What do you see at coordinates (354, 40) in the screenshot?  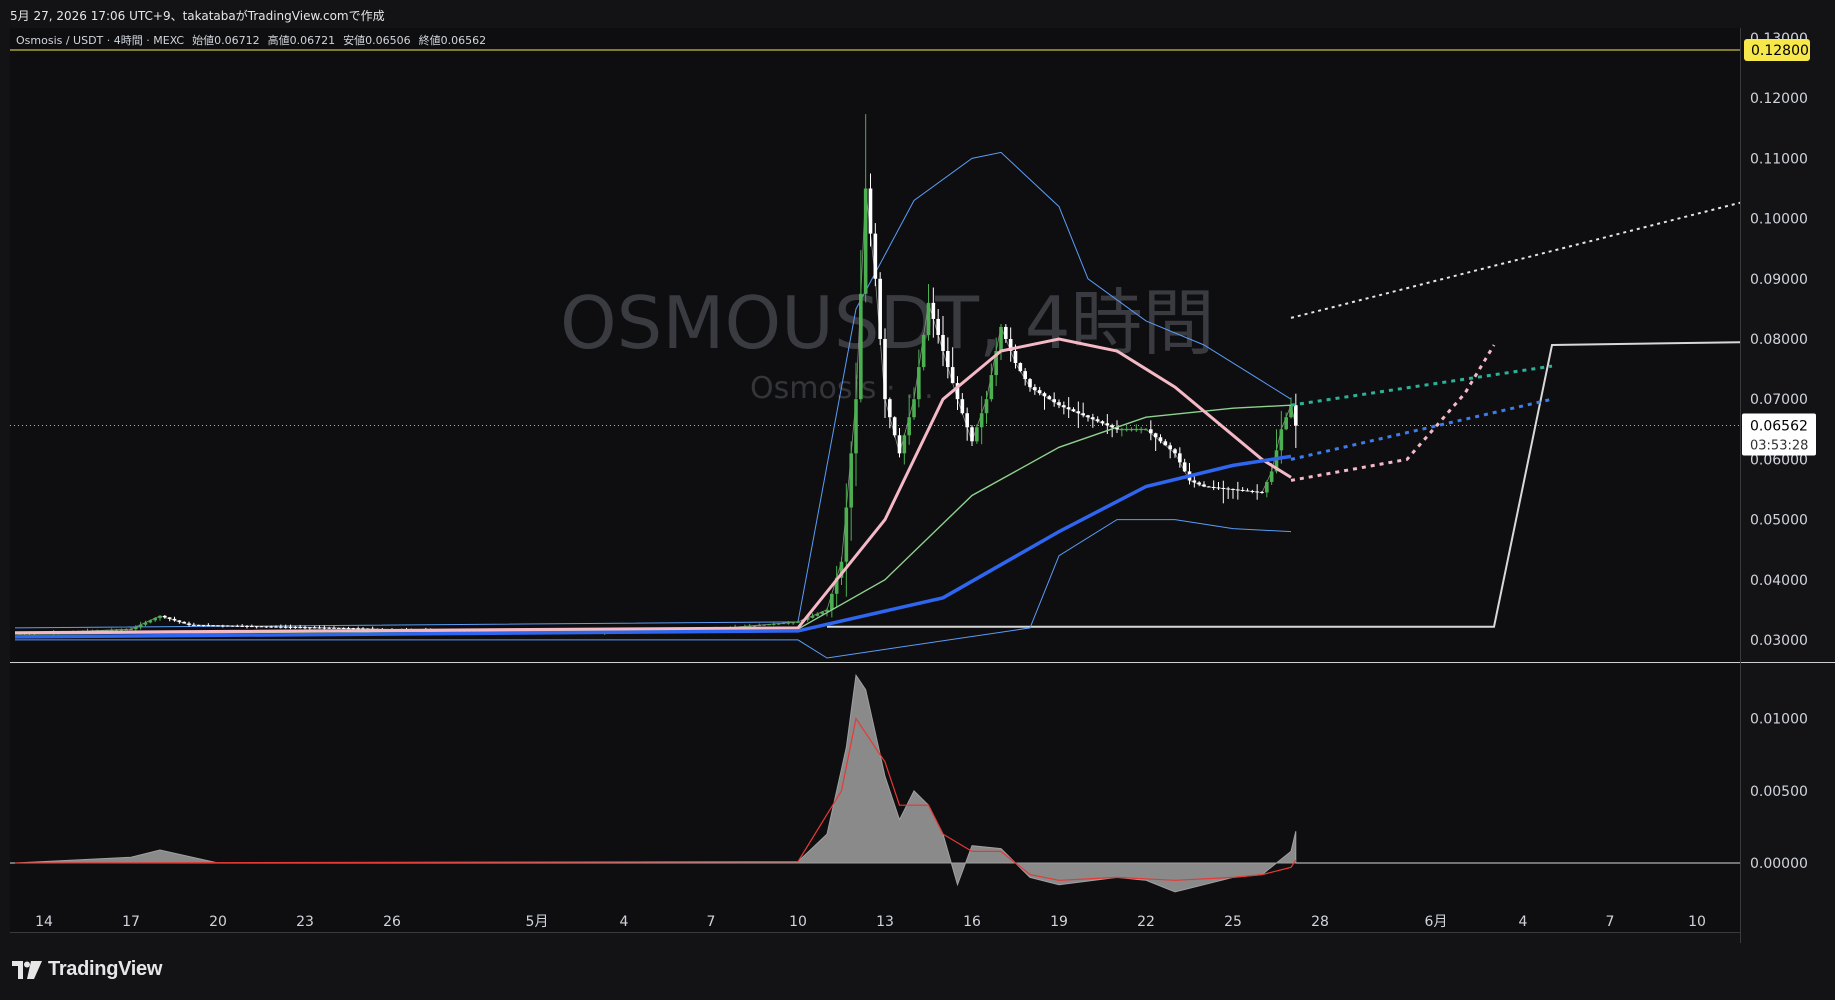 I see `legend-low-label: 安値` at bounding box center [354, 40].